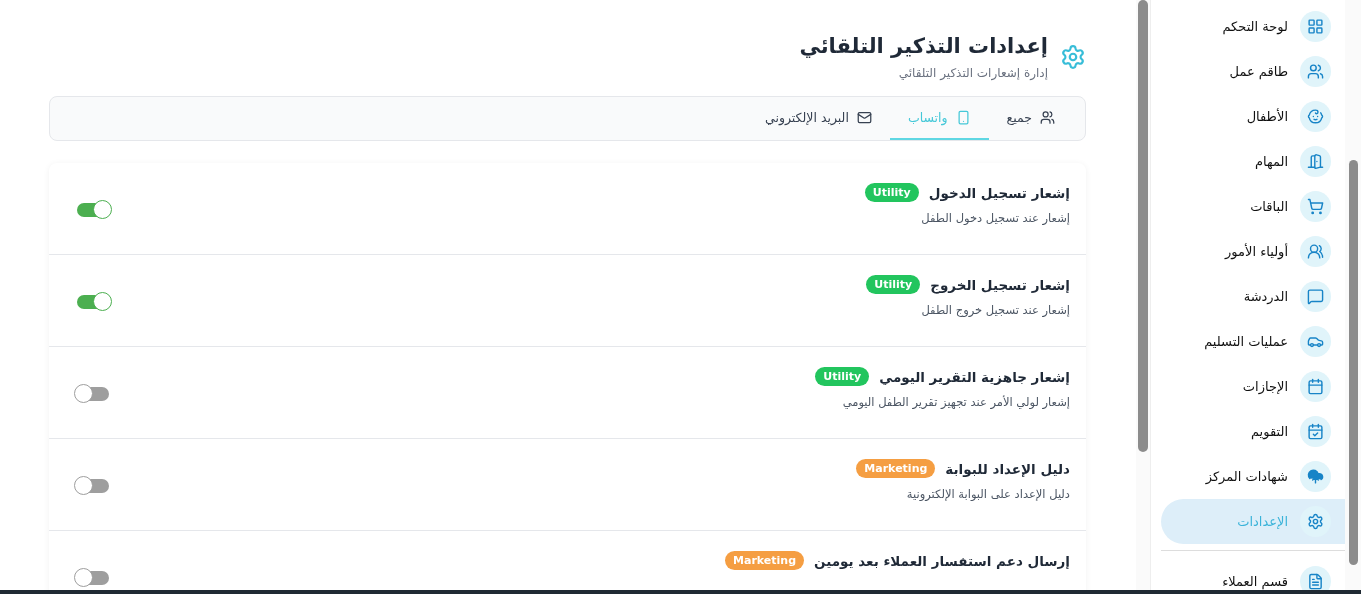  Describe the element at coordinates (1000, 284) in the screenshot. I see `notification-title: إشعار تسجيل الخروج` at that location.